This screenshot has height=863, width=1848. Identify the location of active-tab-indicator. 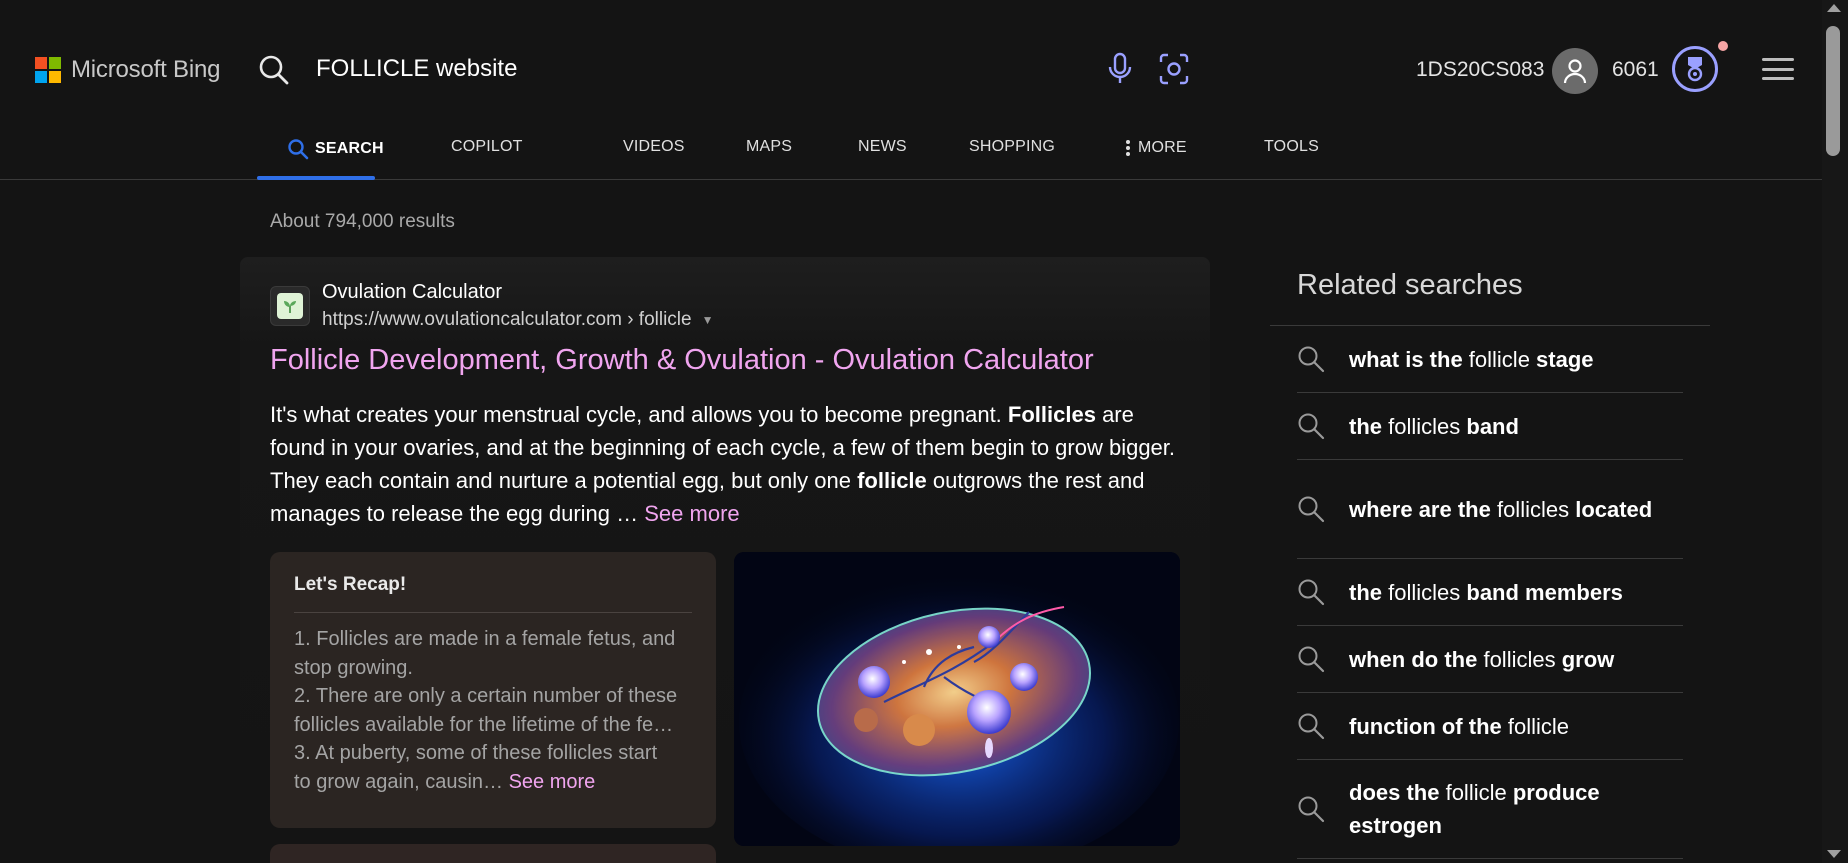
(316, 178).